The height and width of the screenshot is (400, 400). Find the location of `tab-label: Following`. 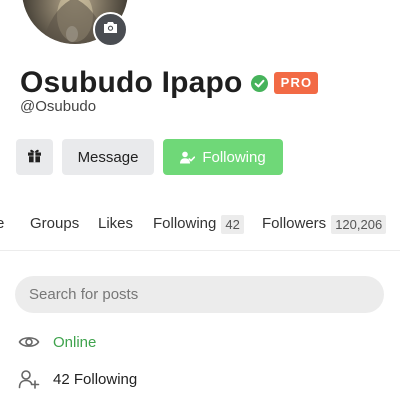

tab-label: Following is located at coordinates (185, 223).